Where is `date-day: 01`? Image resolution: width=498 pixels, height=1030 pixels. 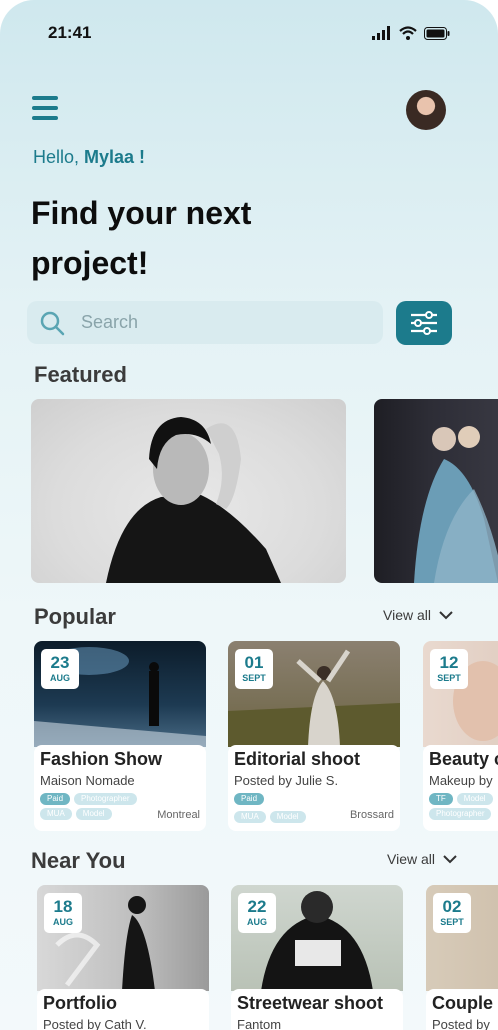 date-day: 01 is located at coordinates (254, 662).